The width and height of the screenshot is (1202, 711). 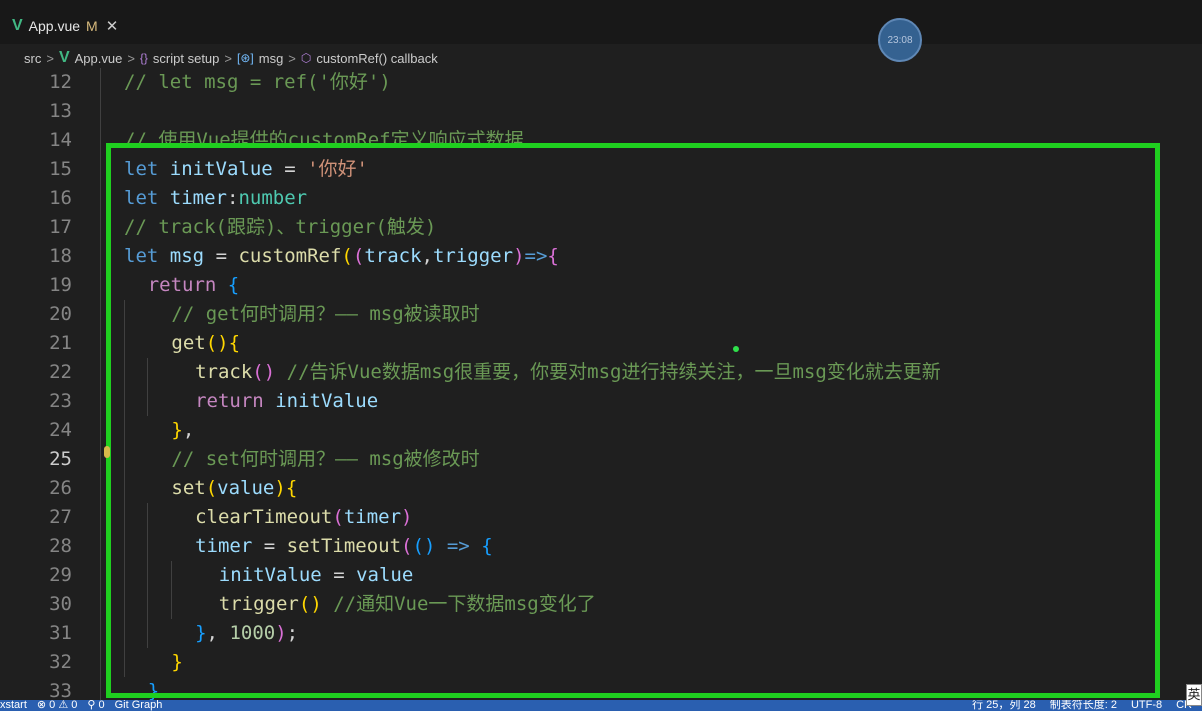 What do you see at coordinates (601, 198) in the screenshot?
I see `code-line: 16 let timer:number` at bounding box center [601, 198].